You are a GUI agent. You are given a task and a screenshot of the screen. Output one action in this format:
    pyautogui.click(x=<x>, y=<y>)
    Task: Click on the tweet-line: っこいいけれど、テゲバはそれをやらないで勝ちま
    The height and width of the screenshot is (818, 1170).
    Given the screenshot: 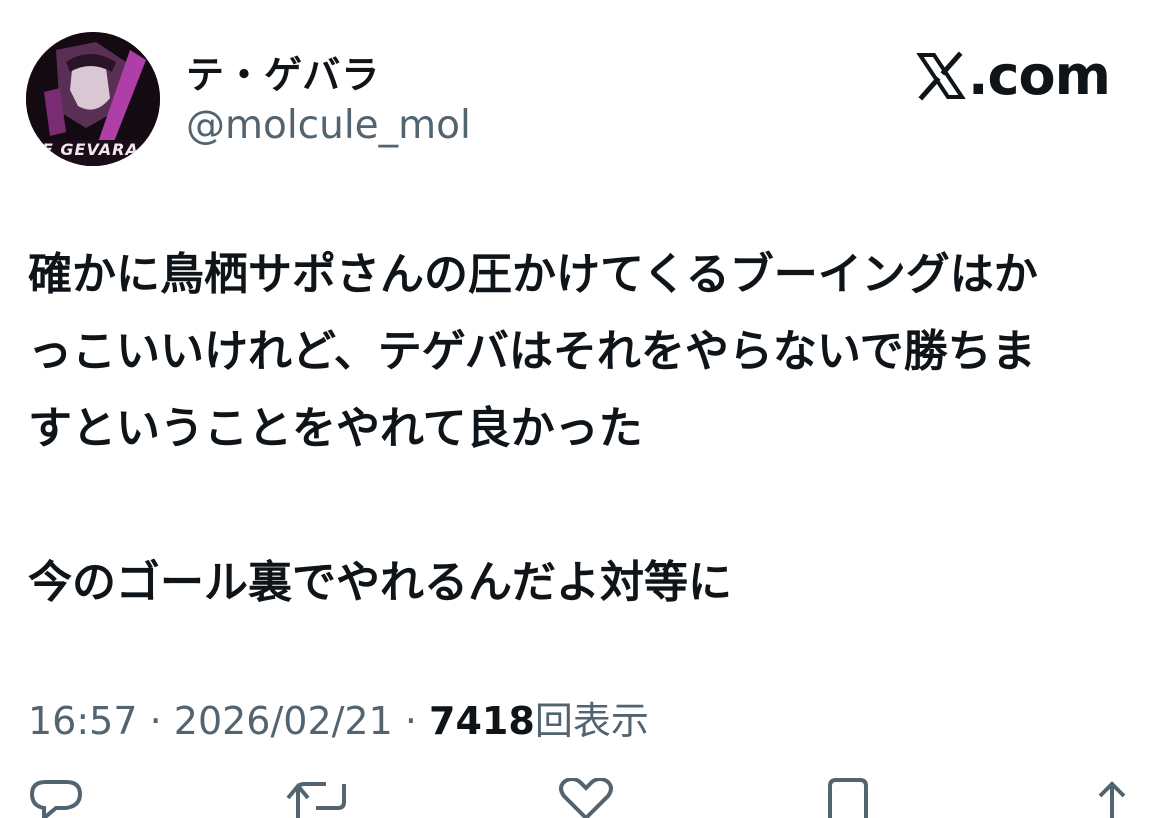 What is the action you would take?
    pyautogui.click(x=532, y=351)
    